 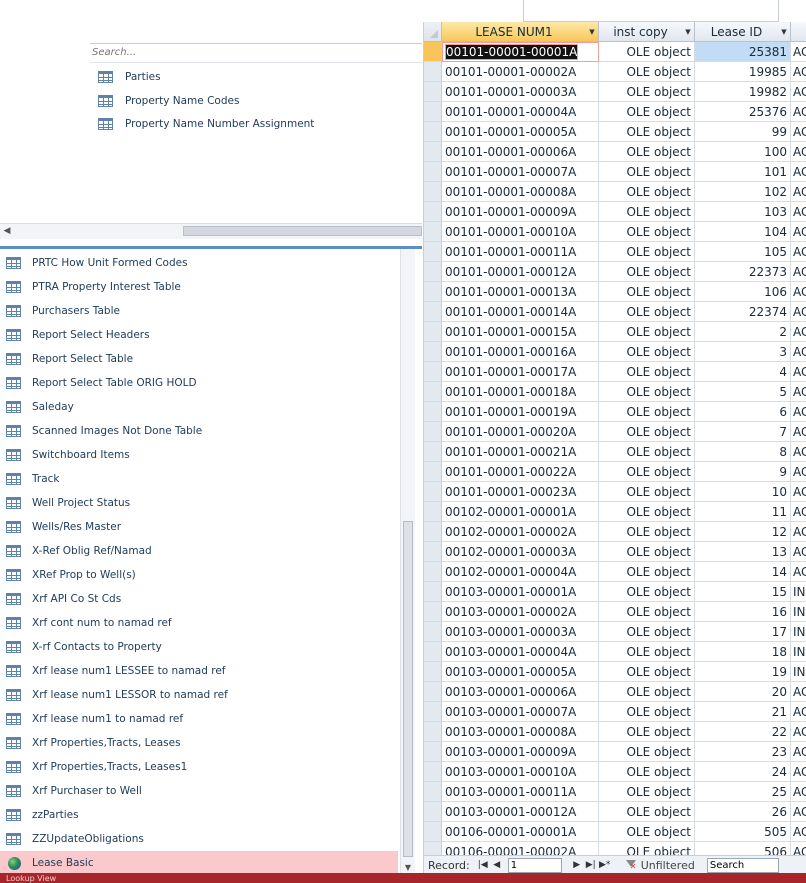 What do you see at coordinates (743, 192) in the screenshot?
I see `cell-lease-id: 102` at bounding box center [743, 192].